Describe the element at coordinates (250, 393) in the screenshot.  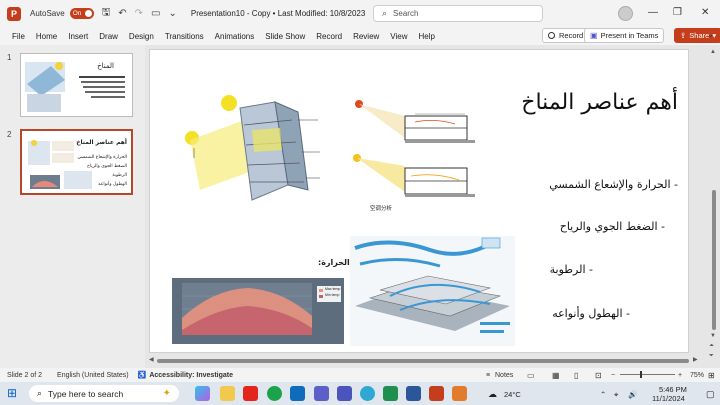
I see `youtube-icon` at that location.